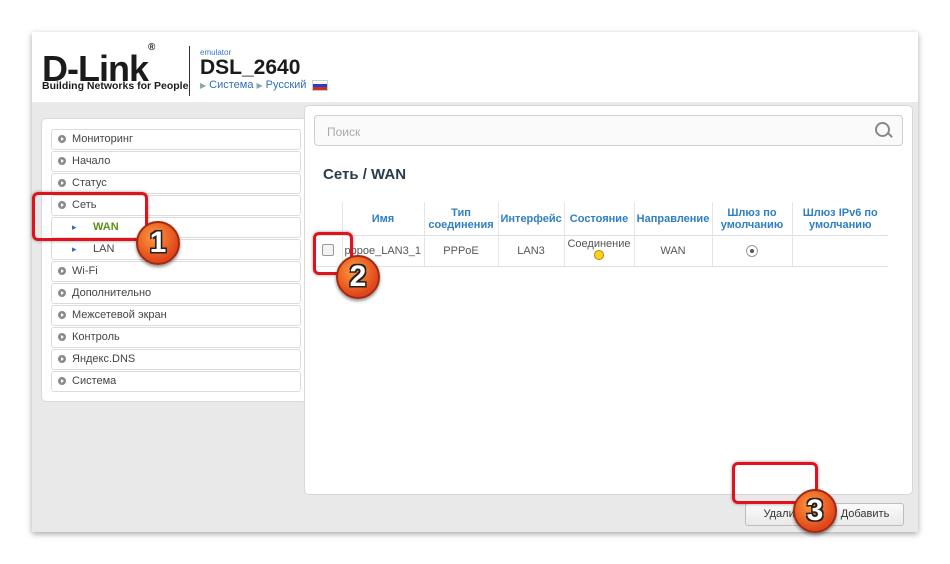  Describe the element at coordinates (839, 219) in the screenshot. I see `col-header-ipv6-gateway: Шлюз IPv6 по умолчанию` at that location.